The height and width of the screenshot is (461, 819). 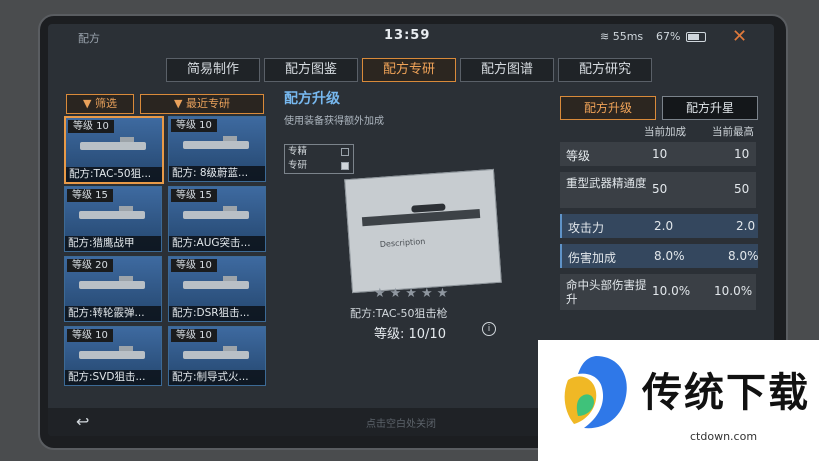 What do you see at coordinates (739, 36) in the screenshot?
I see `close-icon: ✕` at bounding box center [739, 36].